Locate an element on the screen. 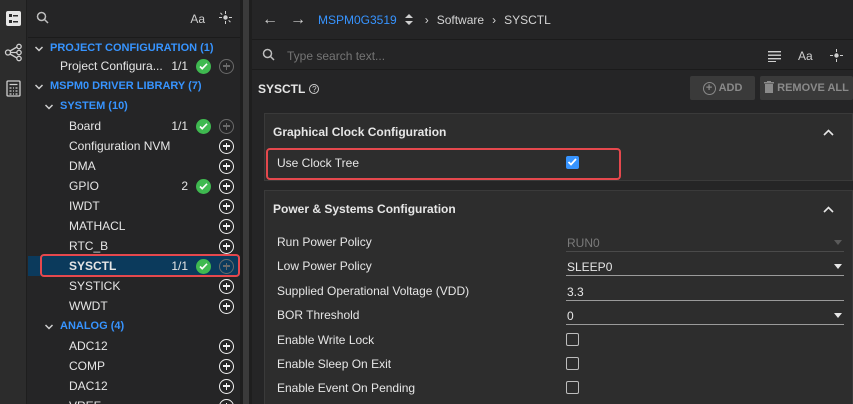 This screenshot has width=853, height=404. tree-label: ANALOG (4) is located at coordinates (92, 326).